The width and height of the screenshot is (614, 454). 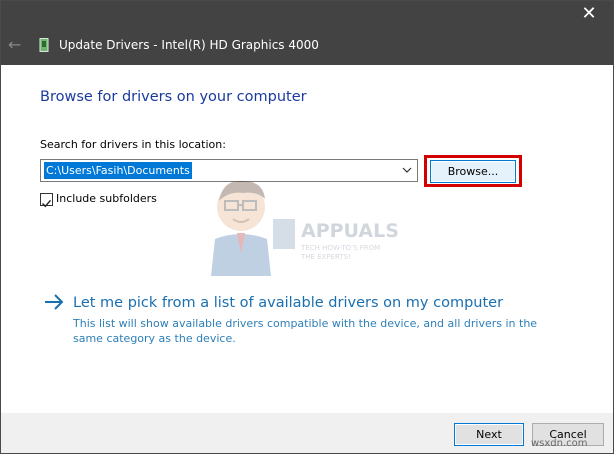 What do you see at coordinates (559, 443) in the screenshot?
I see `site-watermark: wsxdn.com` at bounding box center [559, 443].